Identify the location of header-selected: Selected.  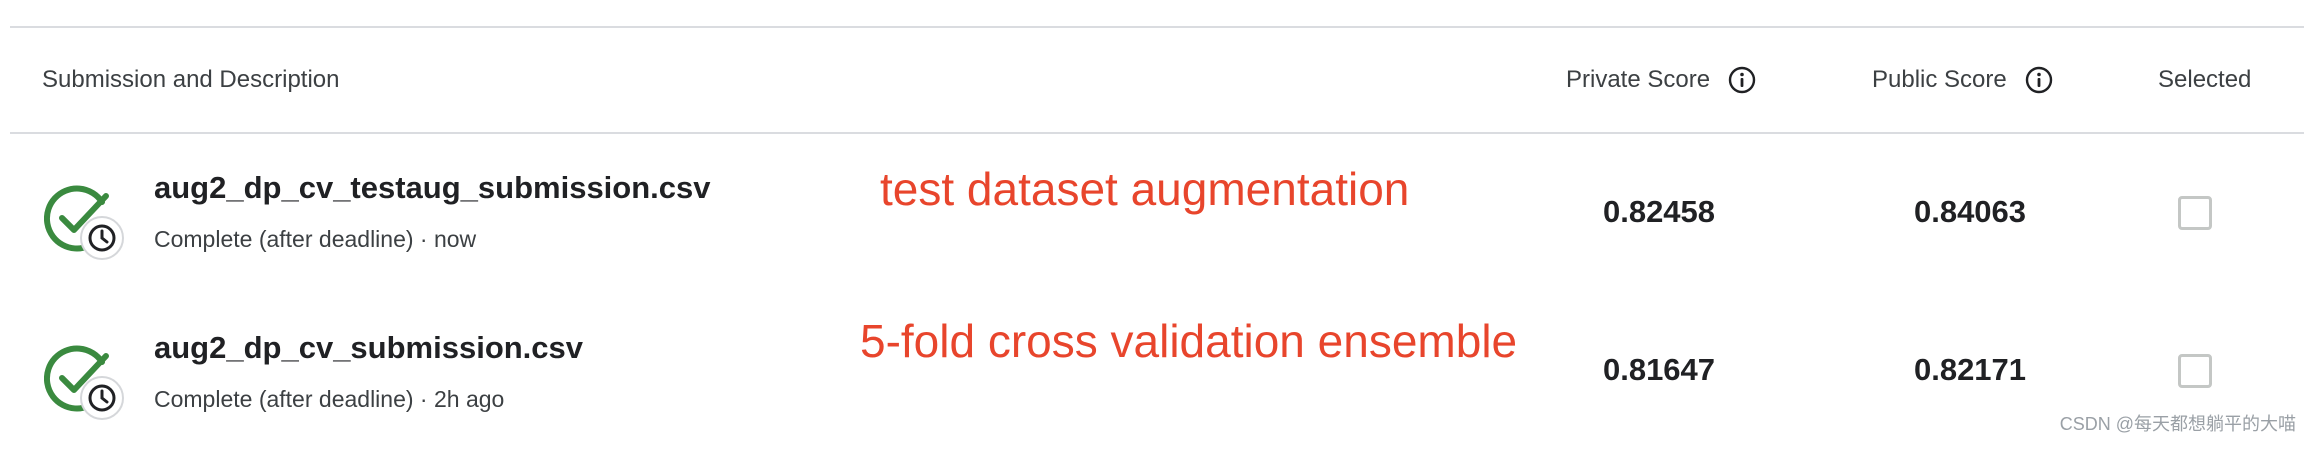
(2204, 80).